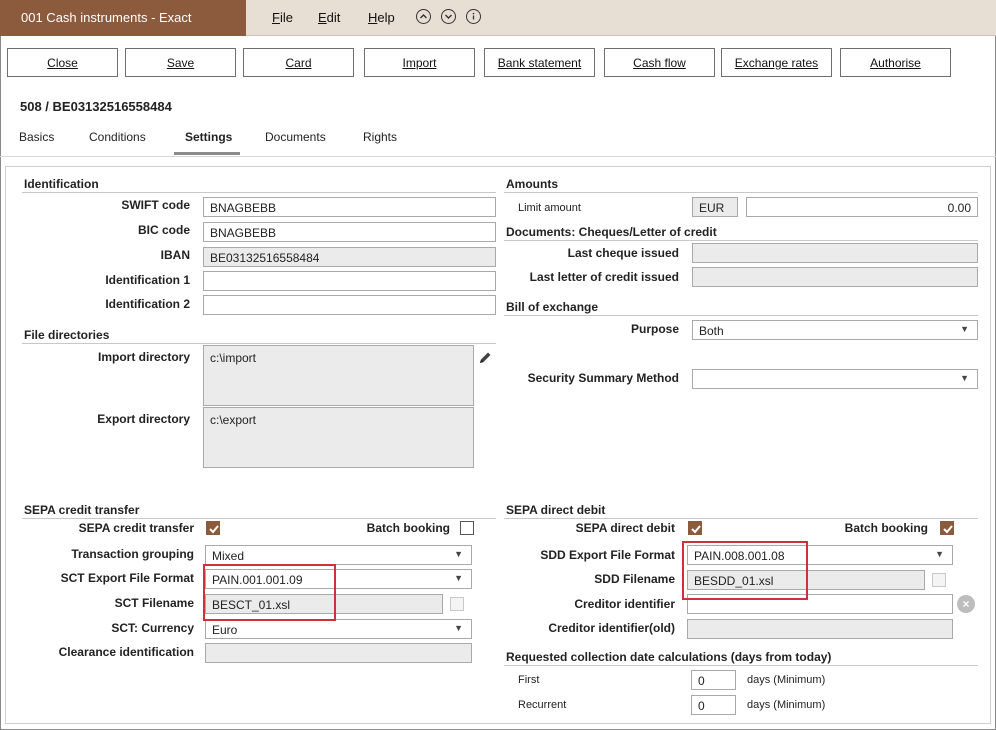 The width and height of the screenshot is (996, 730). I want to click on tab-conditions: Conditions, so click(117, 137).